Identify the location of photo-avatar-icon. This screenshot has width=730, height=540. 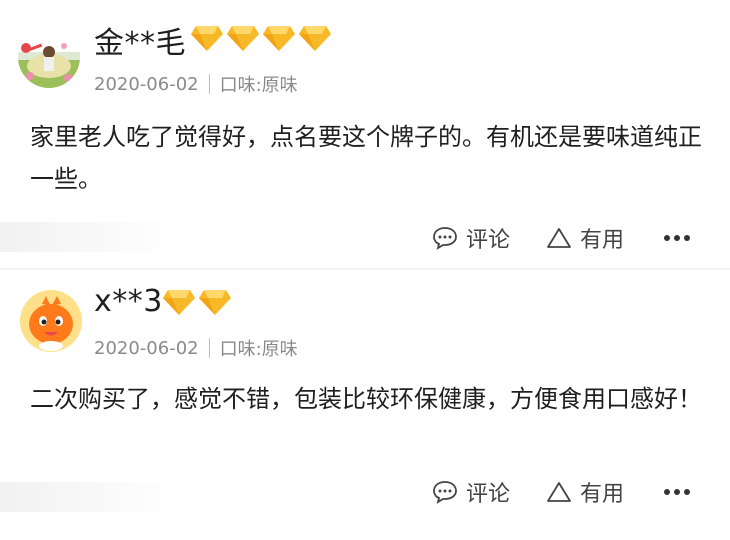
(49, 57).